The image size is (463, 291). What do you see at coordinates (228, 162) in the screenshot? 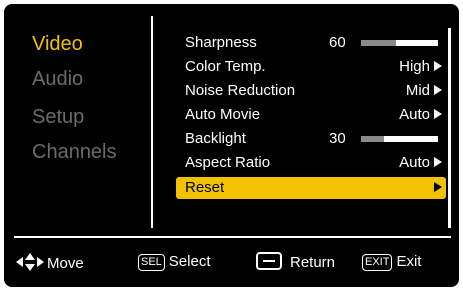
I see `setting-label: Aspect Ratio` at bounding box center [228, 162].